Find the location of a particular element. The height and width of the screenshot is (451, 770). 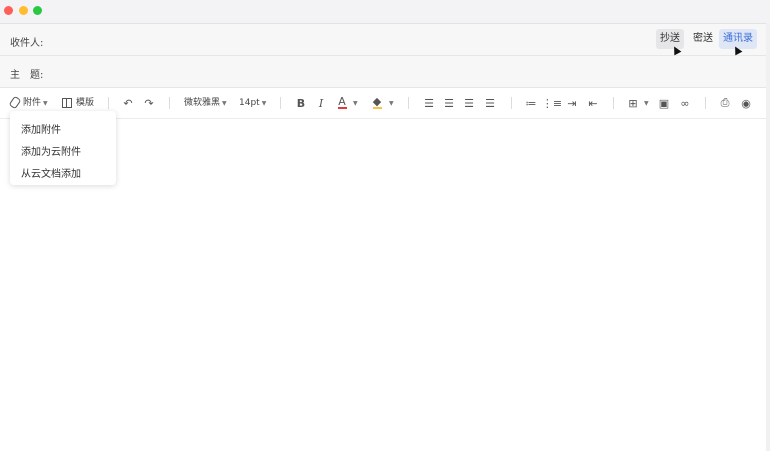

justify-icon: ☰ is located at coordinates (490, 103).